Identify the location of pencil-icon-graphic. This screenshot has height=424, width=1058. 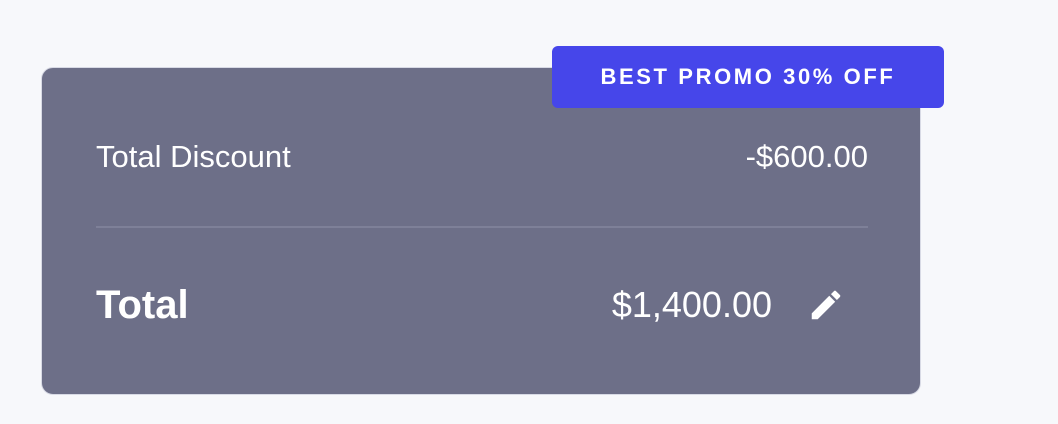
(826, 305).